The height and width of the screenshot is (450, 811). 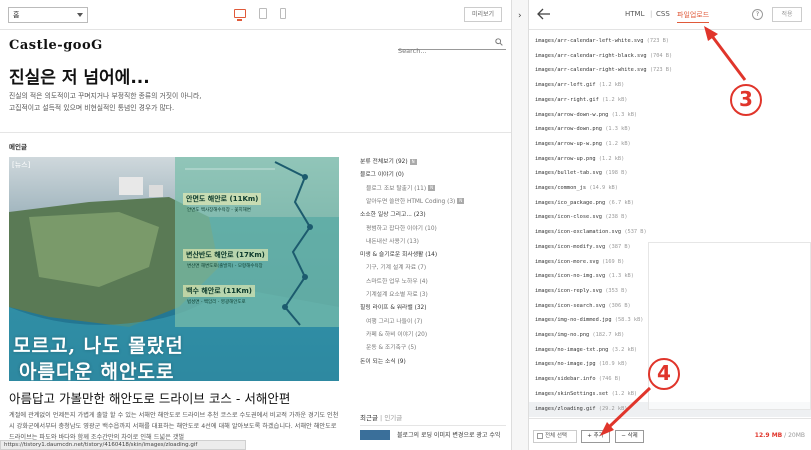 I want to click on category-count: (10), so click(x=430, y=228).